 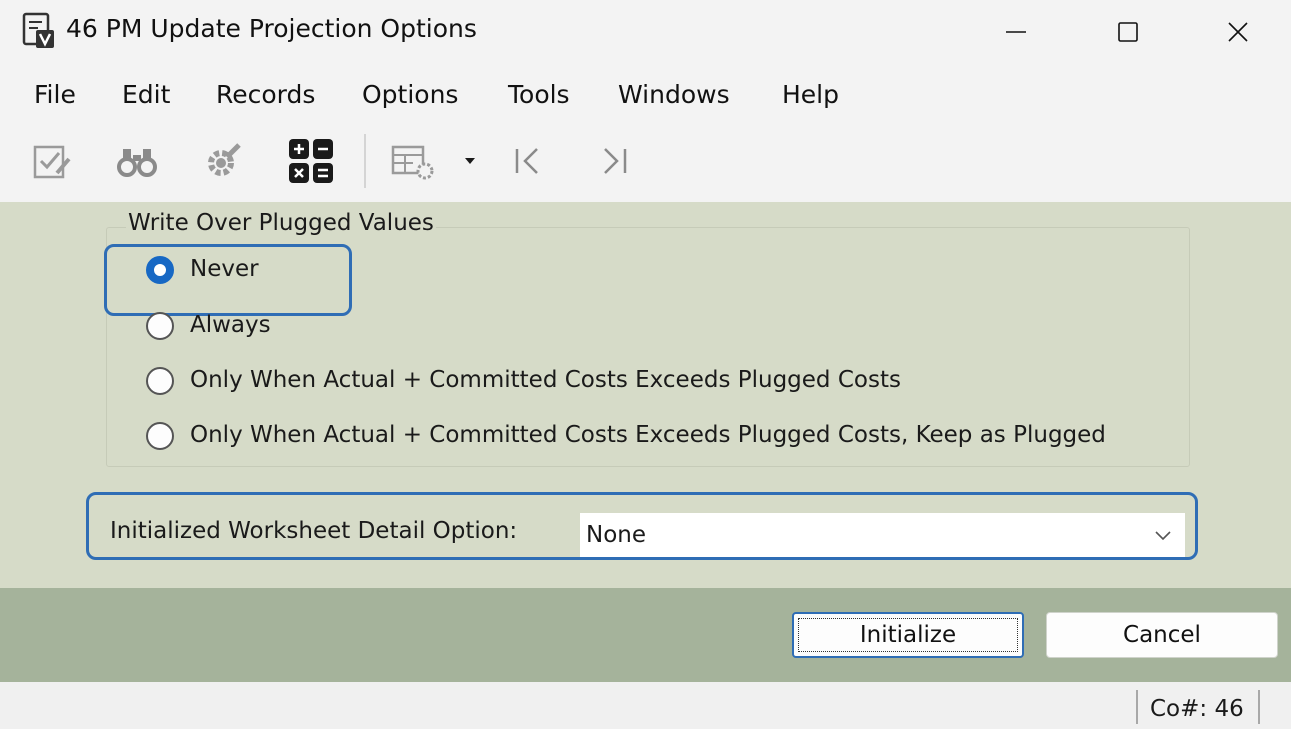 What do you see at coordinates (146, 94) in the screenshot?
I see `menu-edit: Edit` at bounding box center [146, 94].